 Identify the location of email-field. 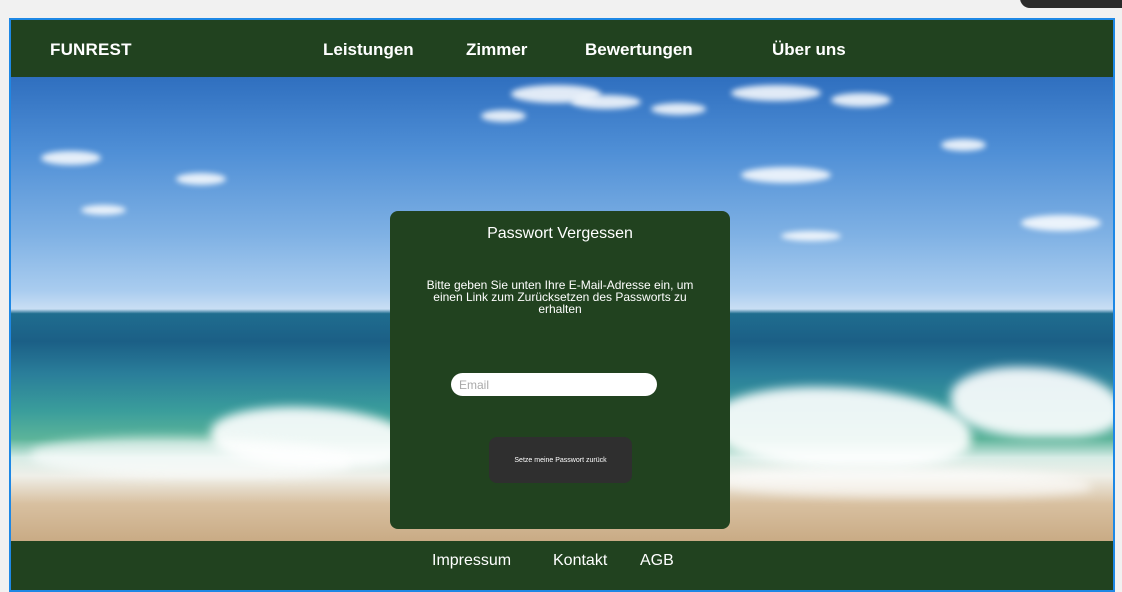
(554, 384).